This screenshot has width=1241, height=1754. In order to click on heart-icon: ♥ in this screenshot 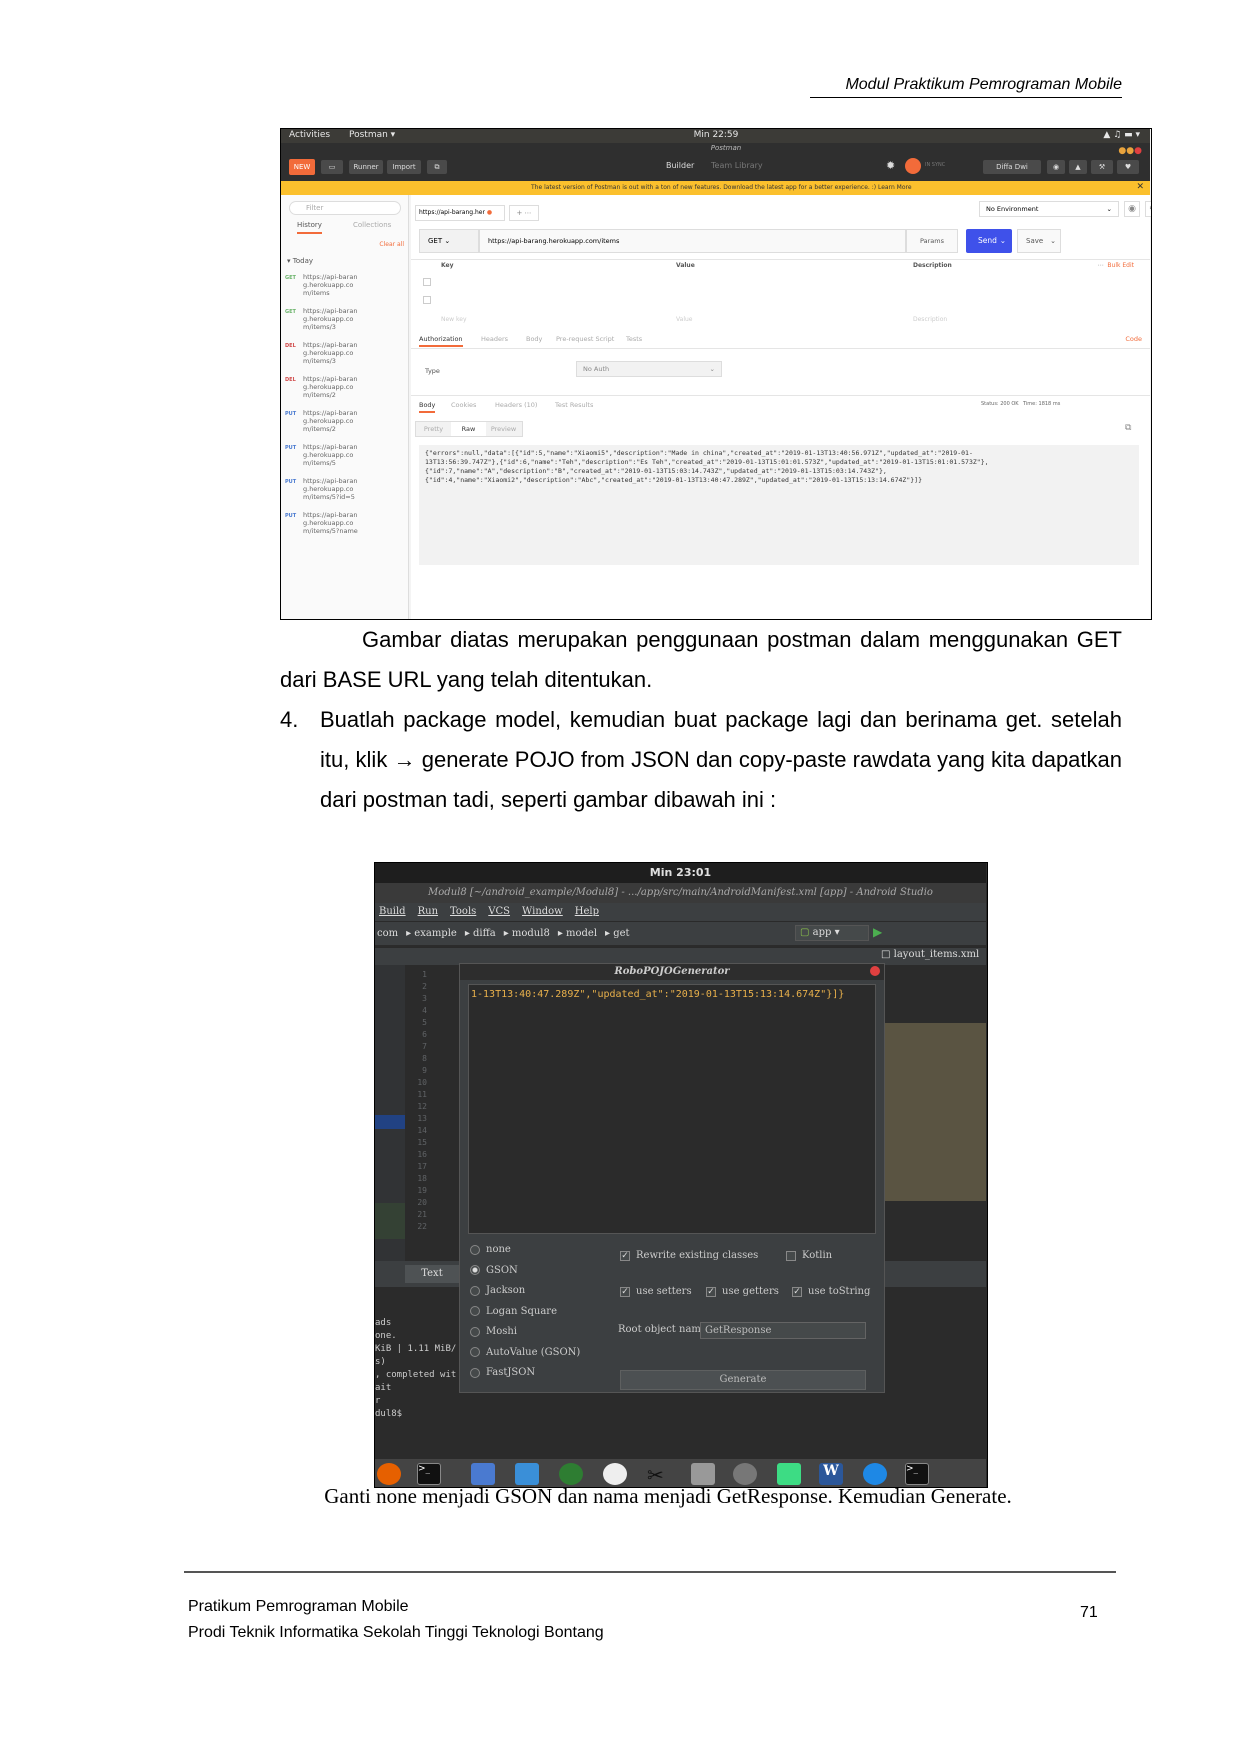, I will do `click(1128, 167)`.